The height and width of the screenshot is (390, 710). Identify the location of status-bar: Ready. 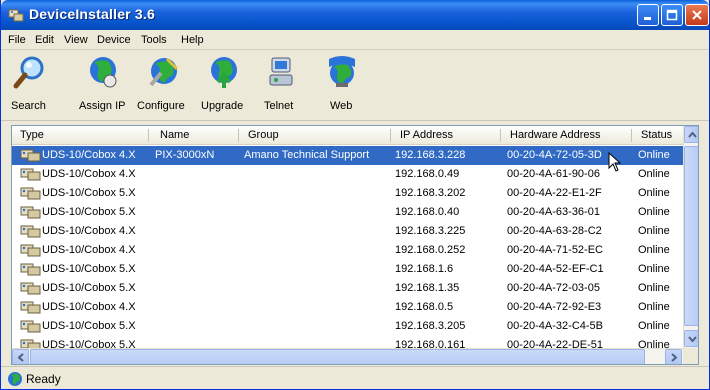
(355, 377).